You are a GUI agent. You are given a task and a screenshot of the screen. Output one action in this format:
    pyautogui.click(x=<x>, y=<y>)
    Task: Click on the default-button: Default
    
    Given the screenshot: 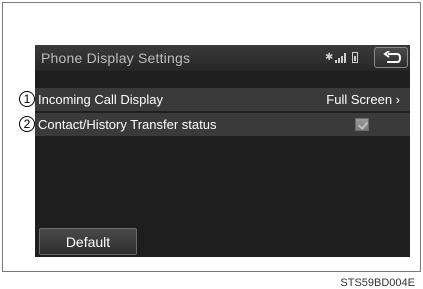 What is the action you would take?
    pyautogui.click(x=88, y=241)
    